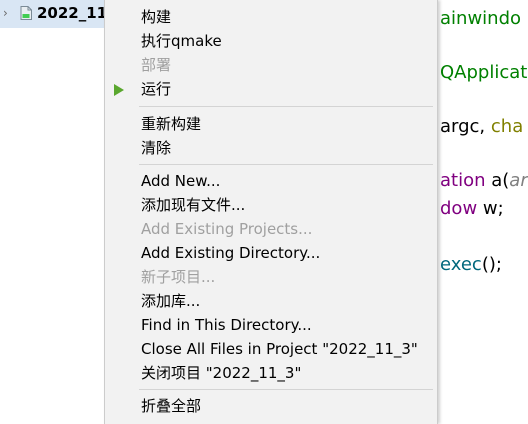 Image resolution: width=528 pixels, height=424 pixels. I want to click on menu-item-label: 构建, so click(156, 17).